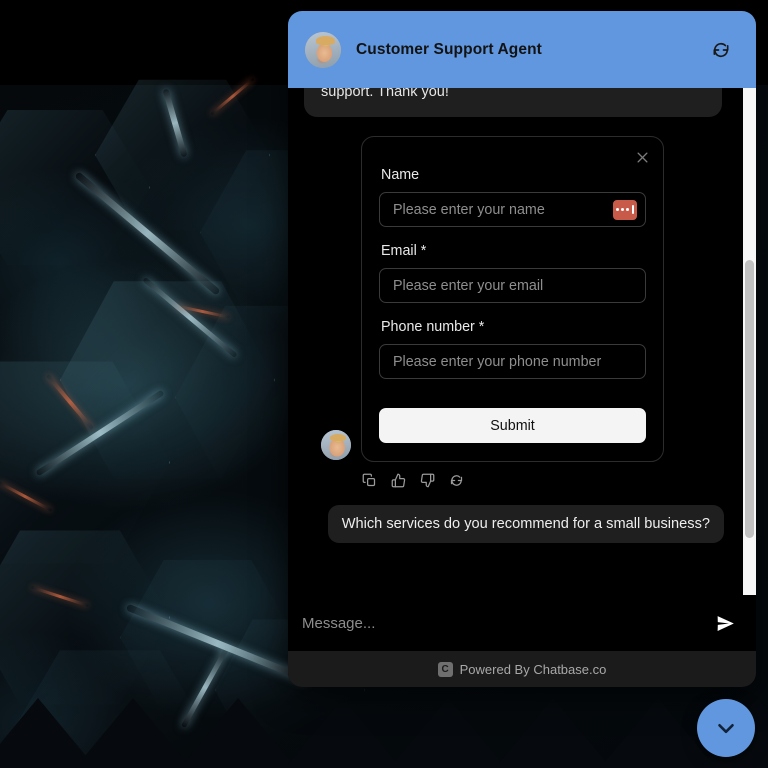 Image resolution: width=768 pixels, height=768 pixels. I want to click on phone-input-placeholder: Please enter your phone number, so click(497, 361).